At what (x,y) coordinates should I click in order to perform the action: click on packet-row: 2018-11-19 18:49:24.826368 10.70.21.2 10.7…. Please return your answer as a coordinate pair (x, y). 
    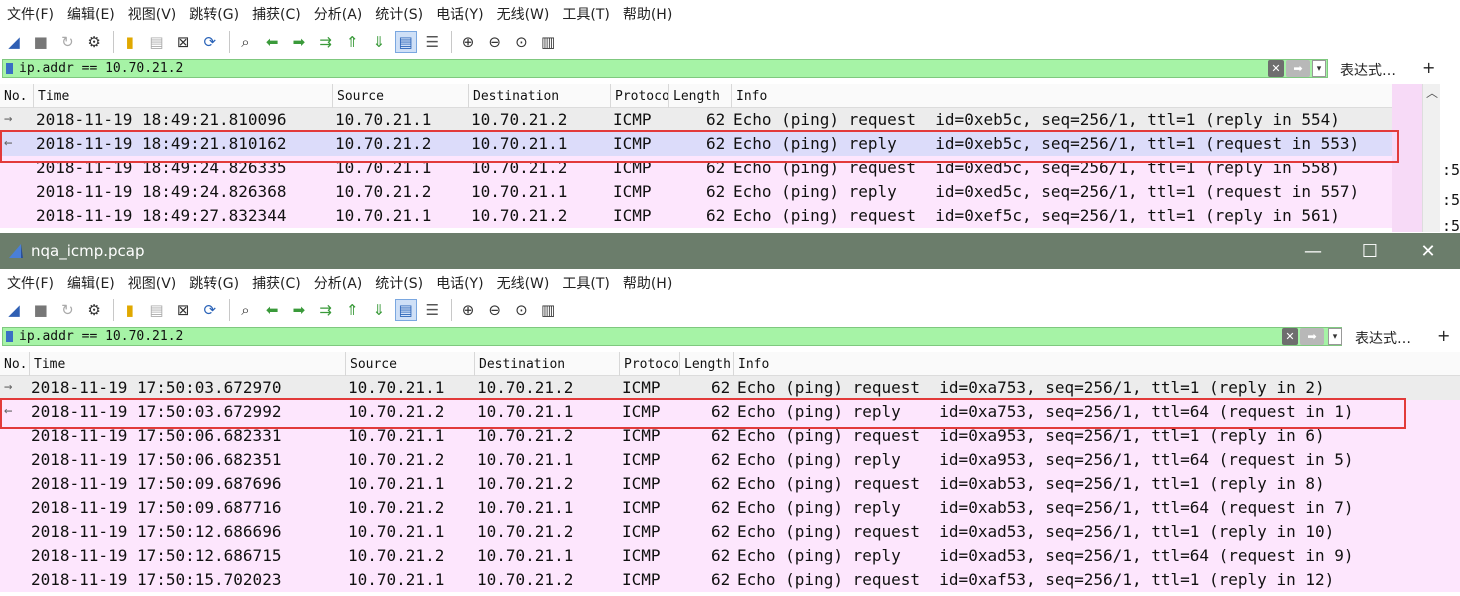
    Looking at the image, I should click on (696, 192).